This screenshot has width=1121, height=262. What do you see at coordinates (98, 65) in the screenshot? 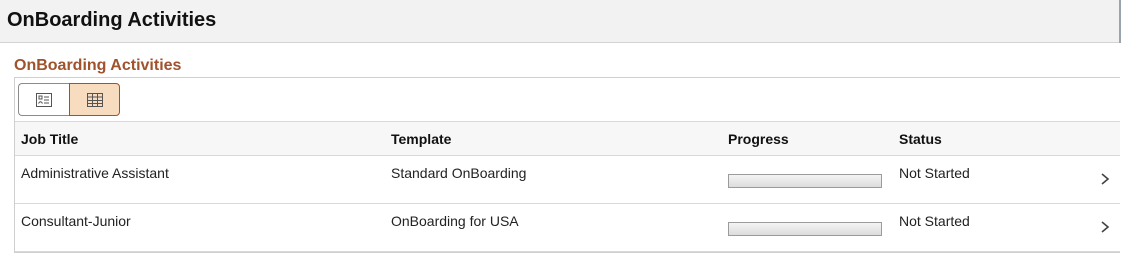
I see `group-box-title: OnBoarding Activities` at bounding box center [98, 65].